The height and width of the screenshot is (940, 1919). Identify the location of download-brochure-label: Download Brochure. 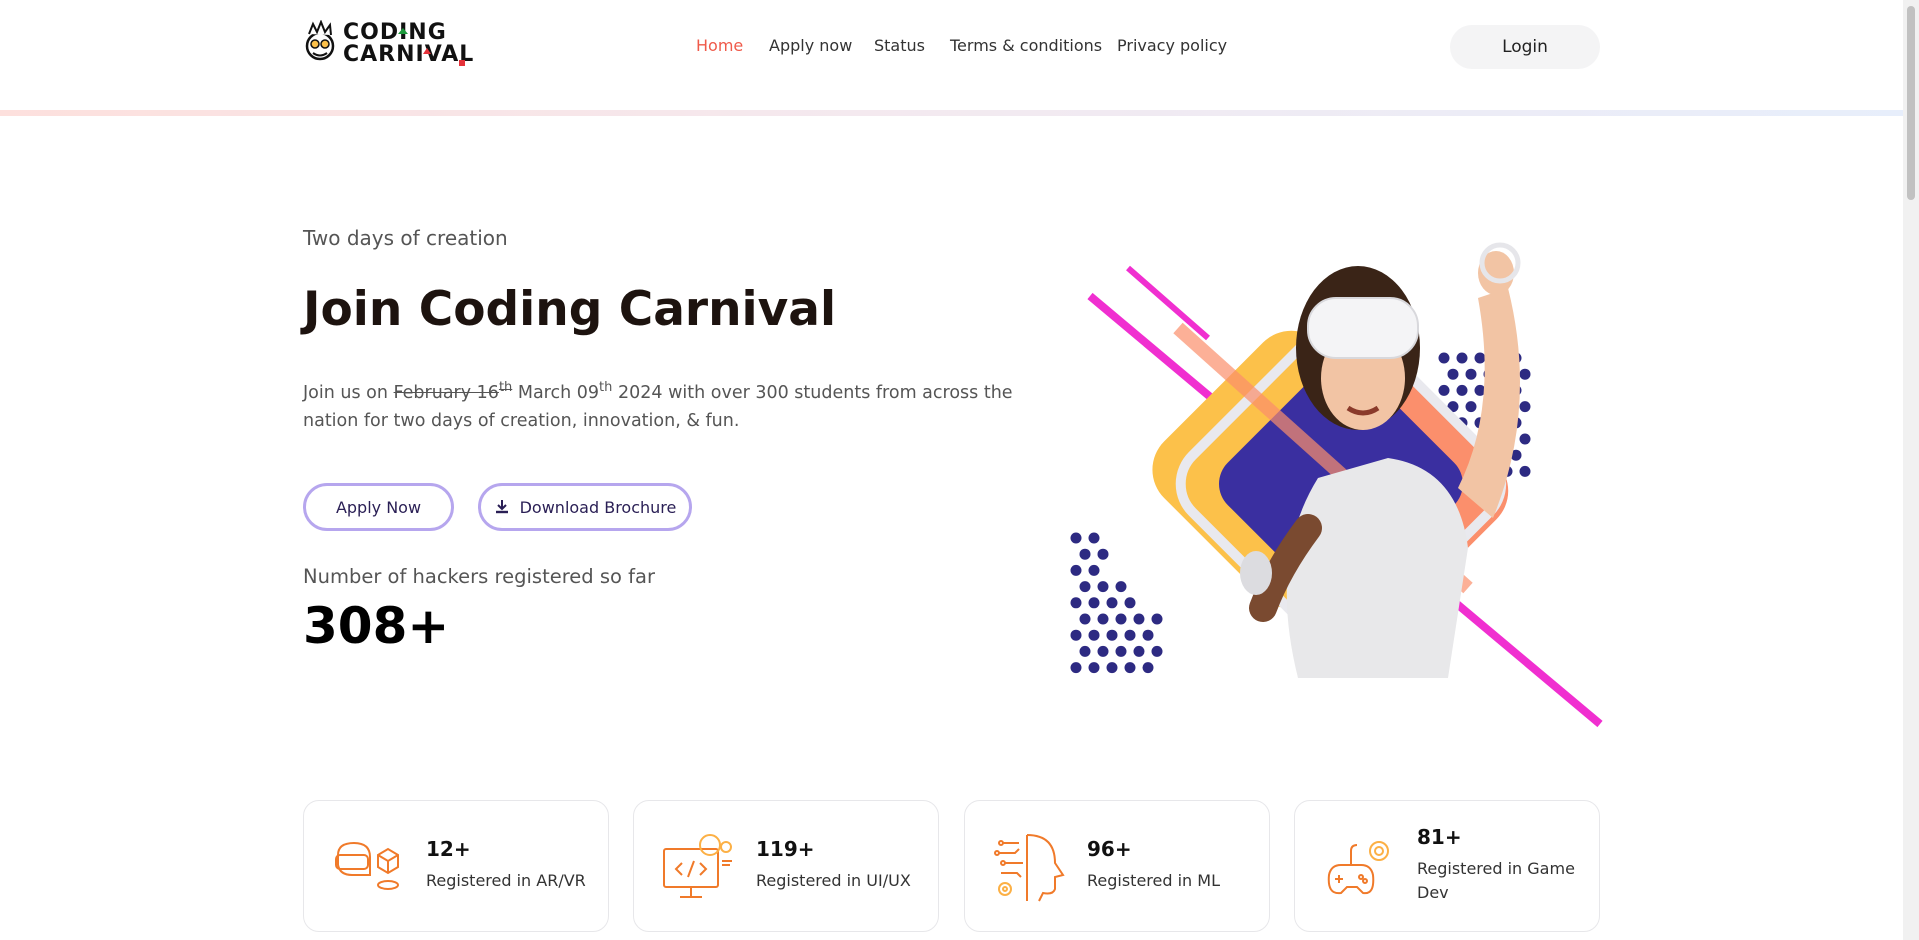
(598, 507).